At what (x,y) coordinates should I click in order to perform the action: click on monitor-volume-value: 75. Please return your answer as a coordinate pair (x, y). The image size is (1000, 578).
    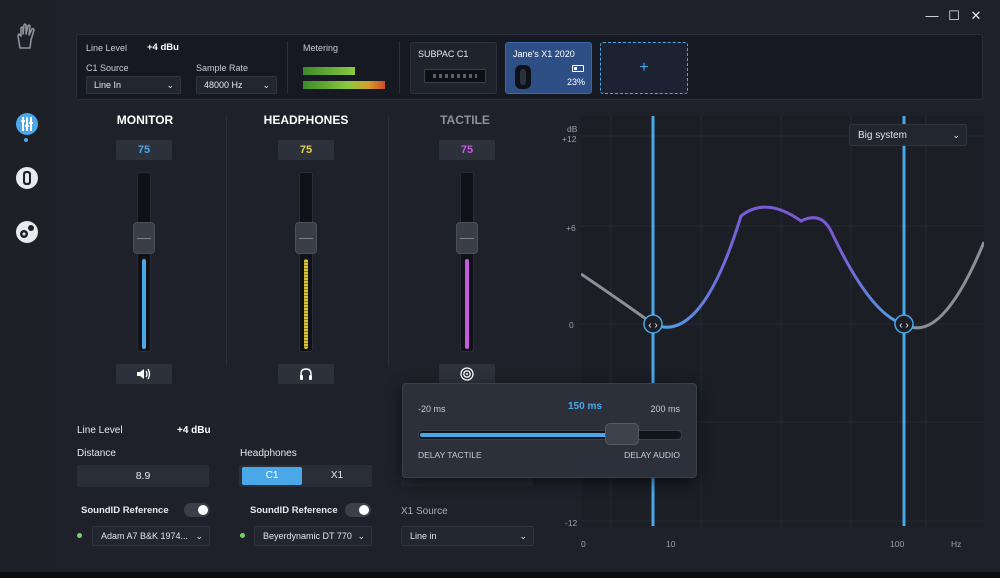
    Looking at the image, I should click on (144, 150).